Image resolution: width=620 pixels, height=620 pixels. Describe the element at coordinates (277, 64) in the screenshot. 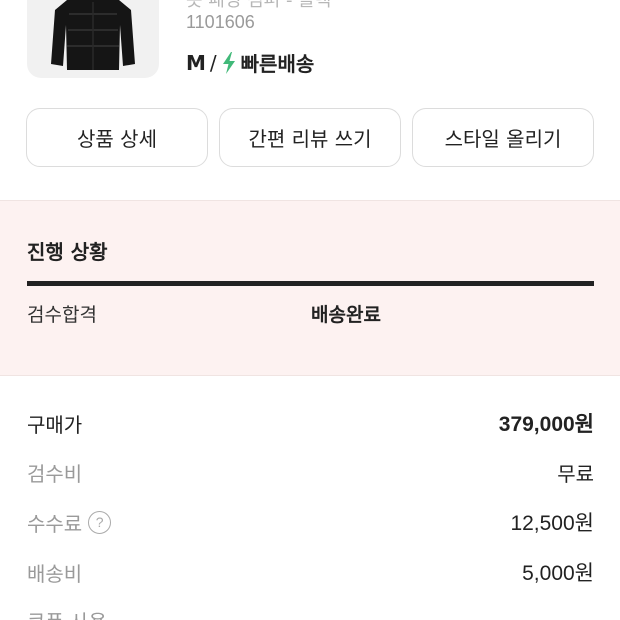

I see `fast-delivery-label: 빠른배송` at that location.